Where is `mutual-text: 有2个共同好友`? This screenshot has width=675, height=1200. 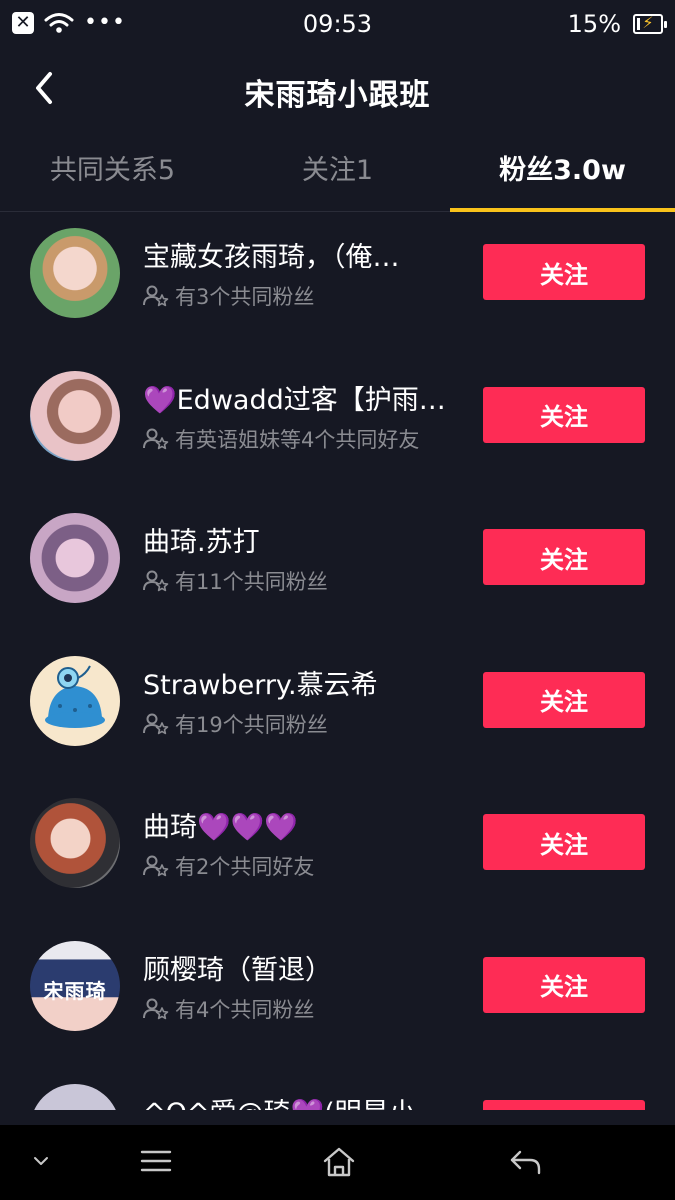 mutual-text: 有2个共同好友 is located at coordinates (245, 867).